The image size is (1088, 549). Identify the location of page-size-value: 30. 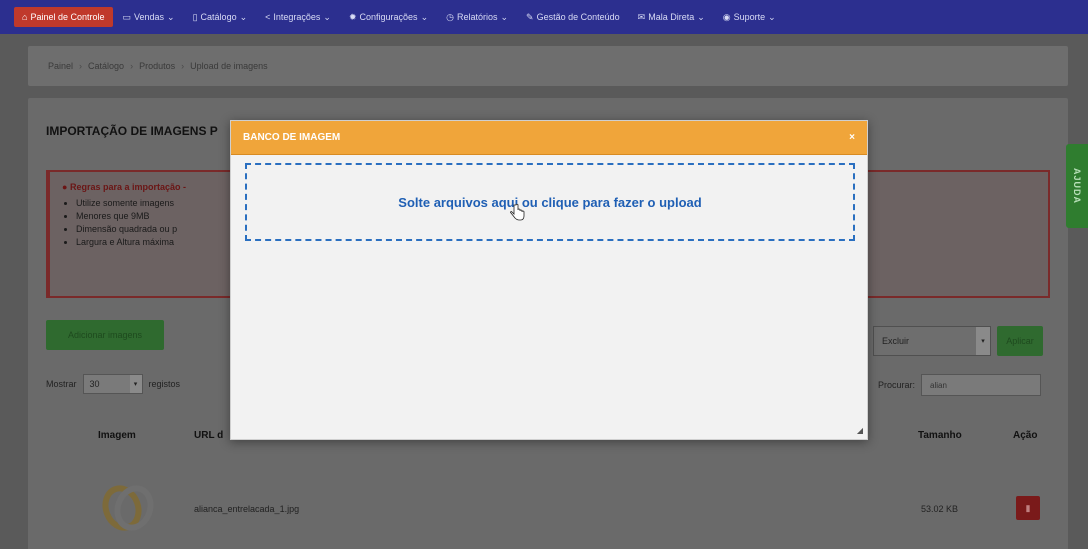
(94, 384).